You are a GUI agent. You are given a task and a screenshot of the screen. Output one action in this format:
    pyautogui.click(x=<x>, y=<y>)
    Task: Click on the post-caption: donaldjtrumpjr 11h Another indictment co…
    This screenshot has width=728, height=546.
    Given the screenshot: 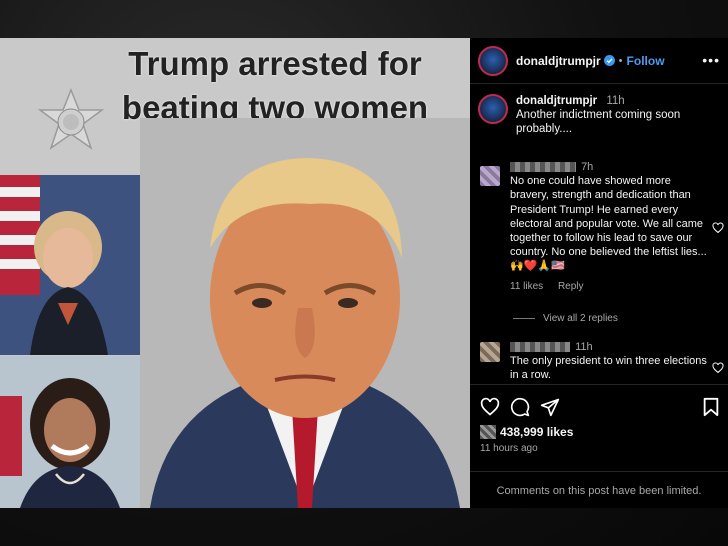 What is the action you would take?
    pyautogui.click(x=598, y=115)
    